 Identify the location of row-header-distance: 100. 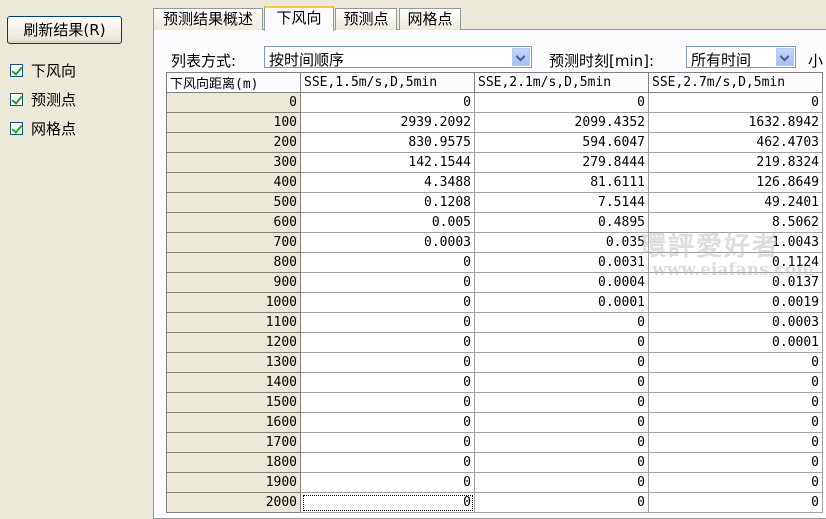
(233, 122).